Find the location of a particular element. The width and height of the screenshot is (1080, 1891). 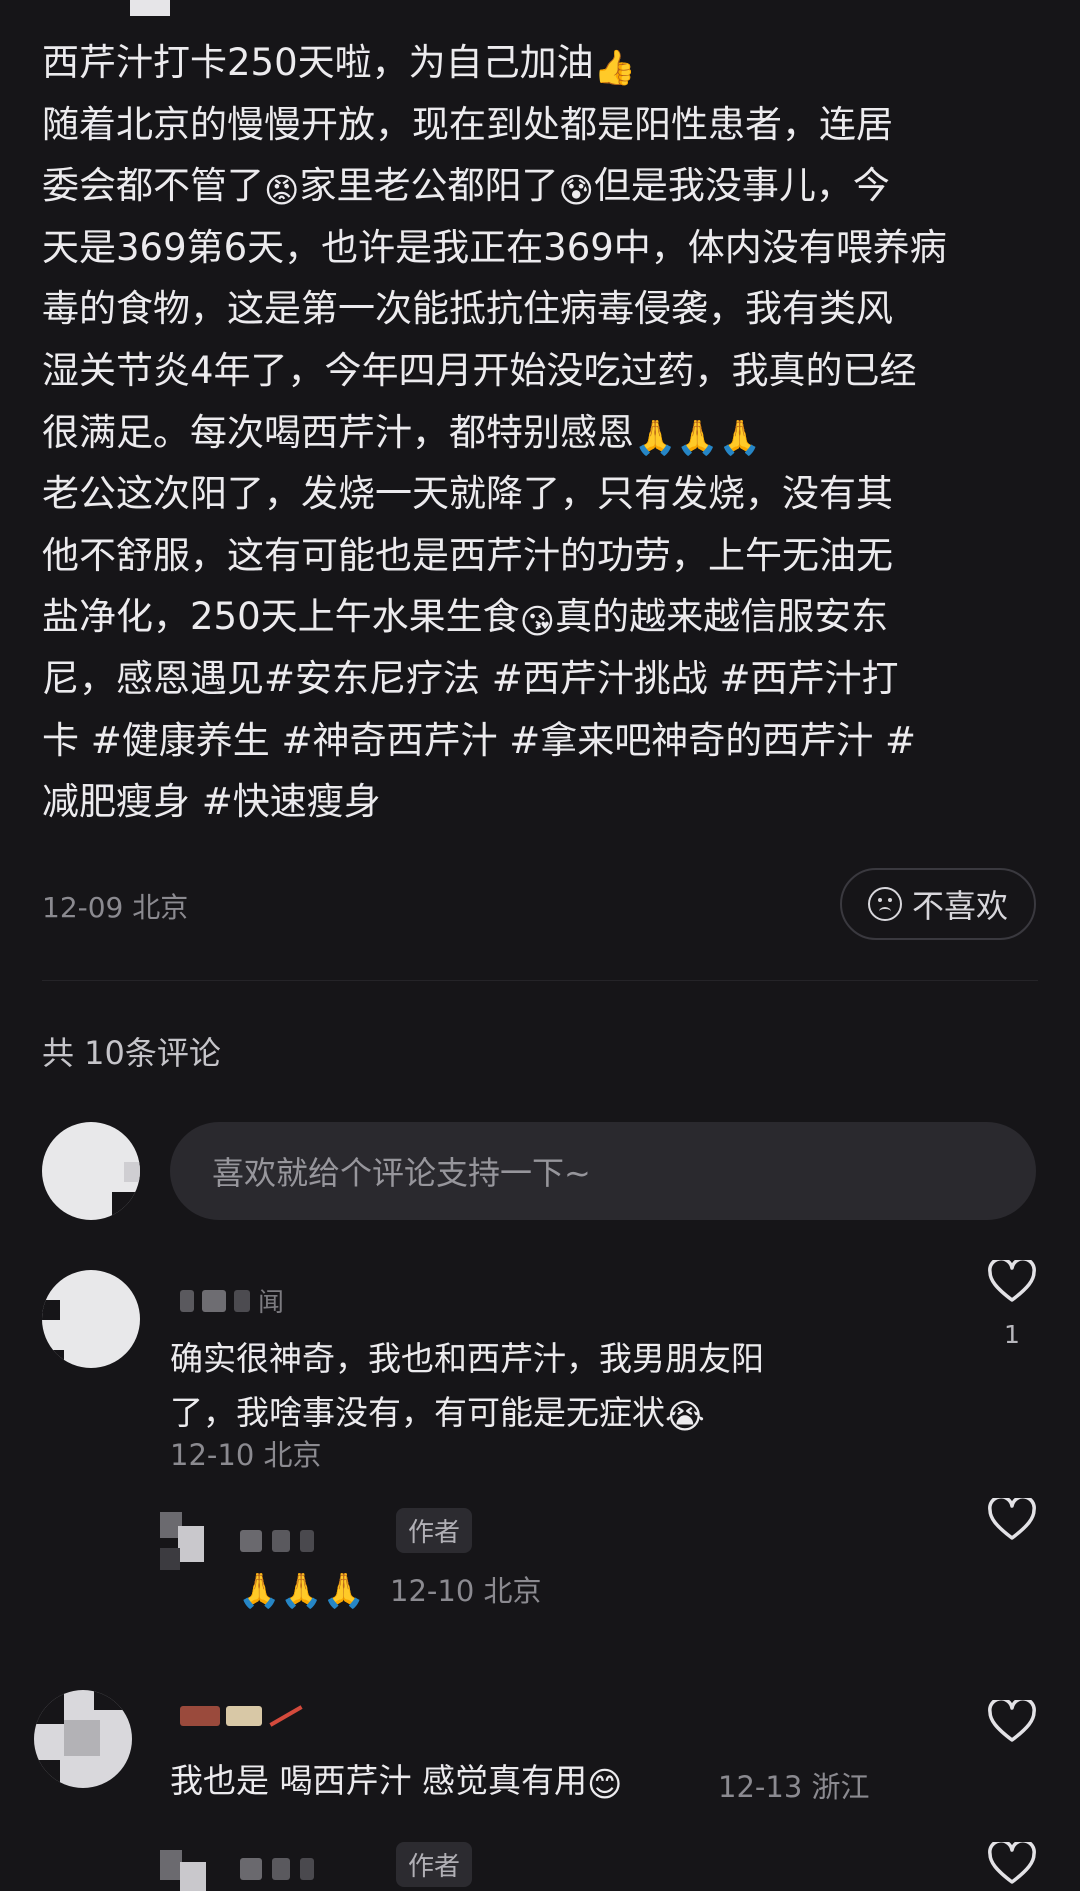

comment-username: 闻 is located at coordinates (232, 1300).